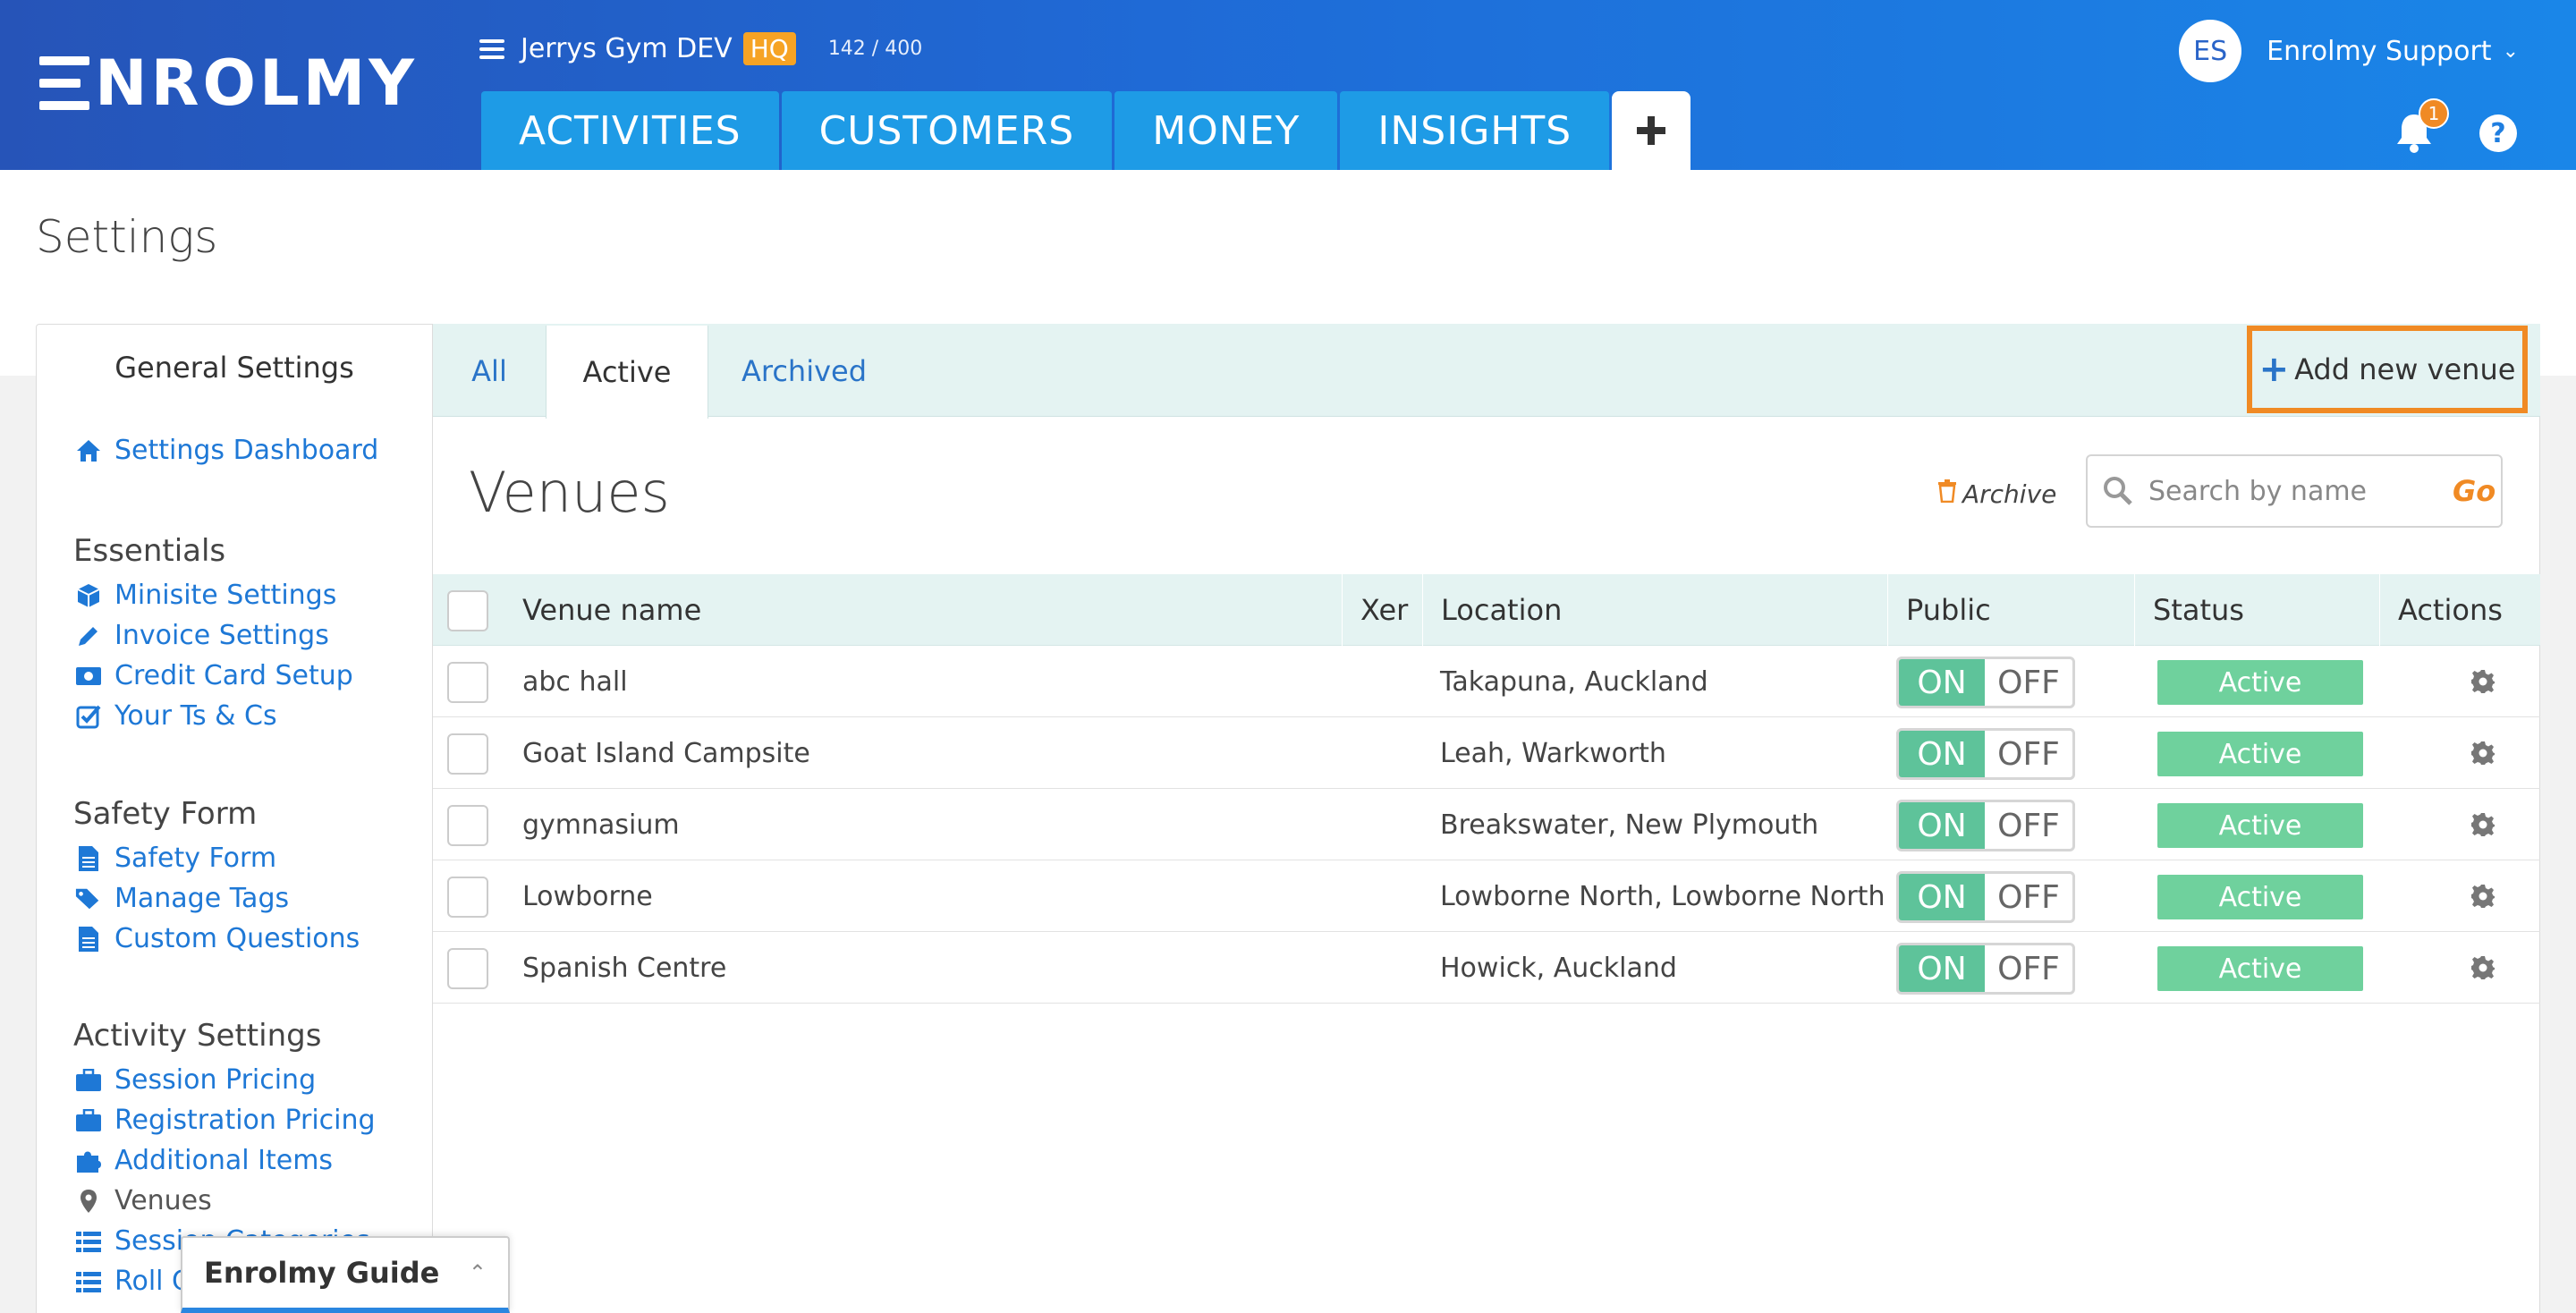 The height and width of the screenshot is (1313, 2576). Describe the element at coordinates (204, 1160) in the screenshot. I see `sidebar-item-additional-items: Additional Items` at that location.